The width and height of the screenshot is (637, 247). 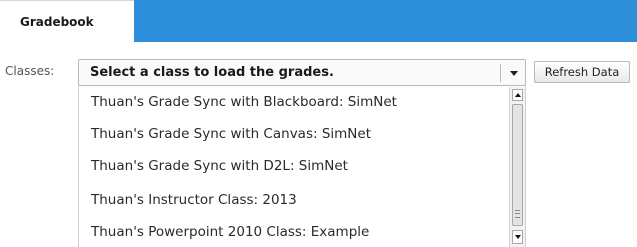 I want to click on scroll-up-arrow-icon, so click(x=517, y=95).